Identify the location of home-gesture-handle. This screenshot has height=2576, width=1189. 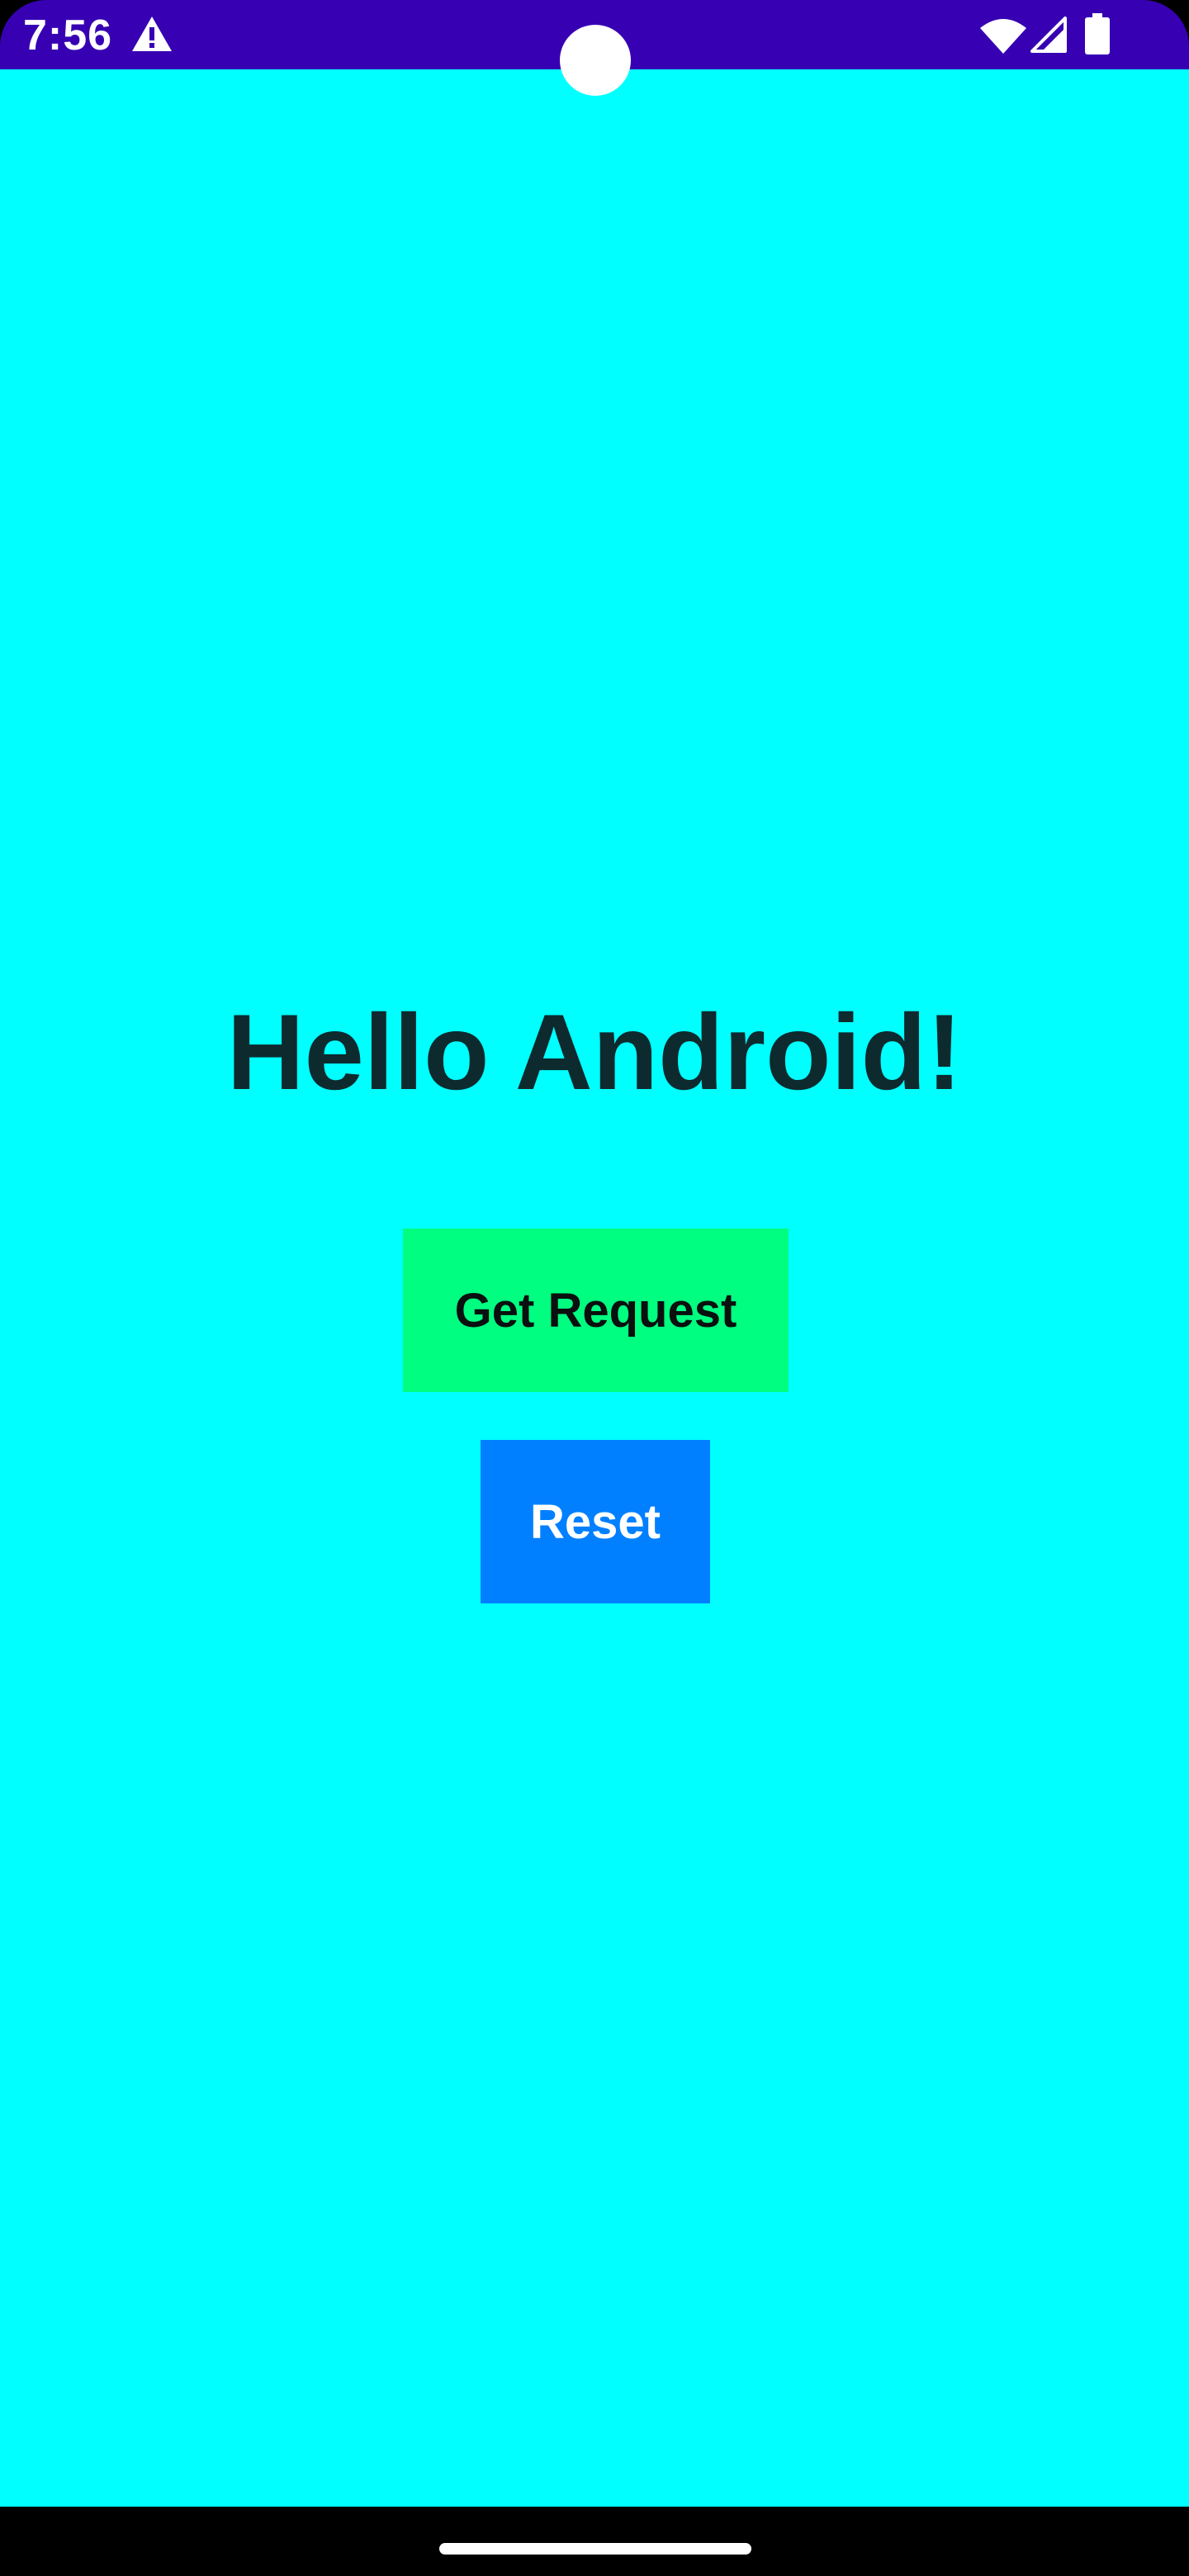
(595, 2549).